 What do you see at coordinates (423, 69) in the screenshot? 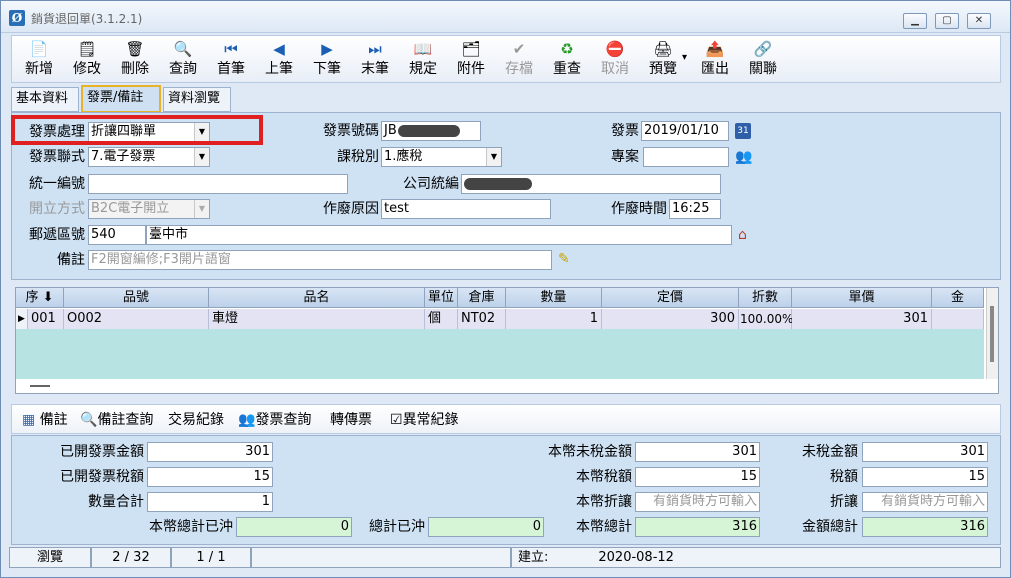
I see `rules-label: 規定` at bounding box center [423, 69].